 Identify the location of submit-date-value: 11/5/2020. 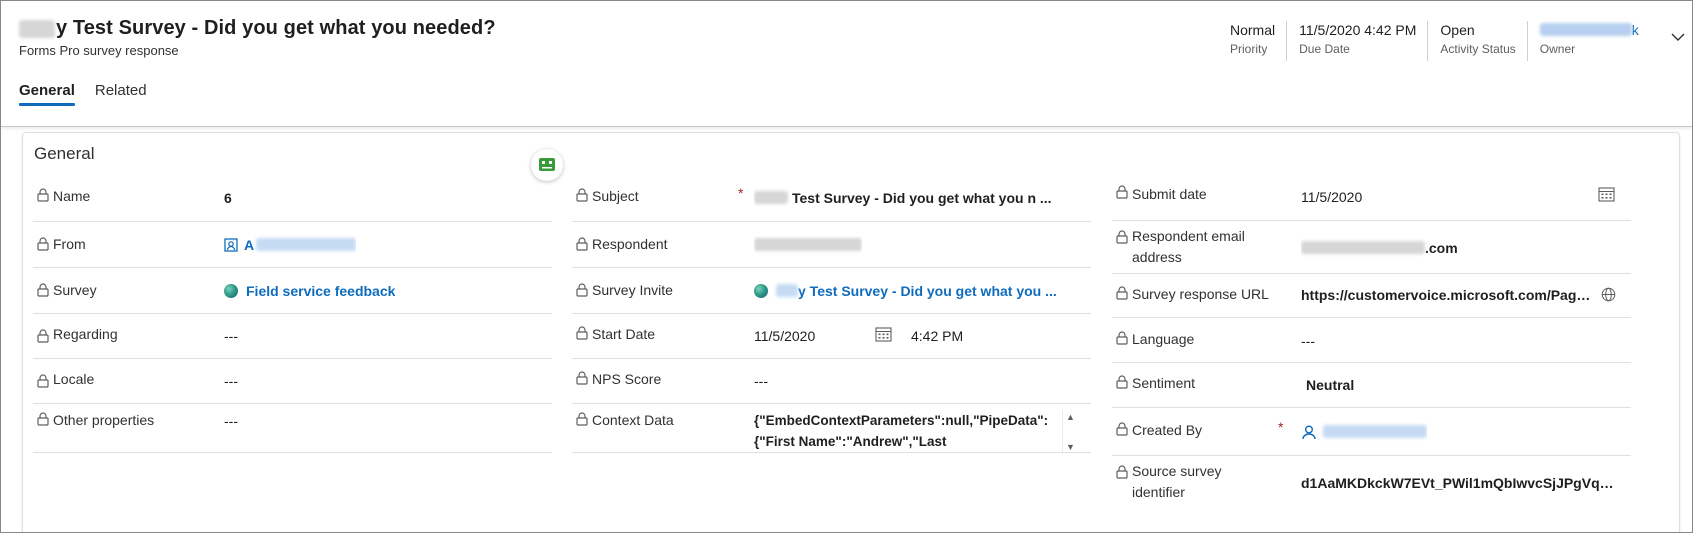
(1331, 197).